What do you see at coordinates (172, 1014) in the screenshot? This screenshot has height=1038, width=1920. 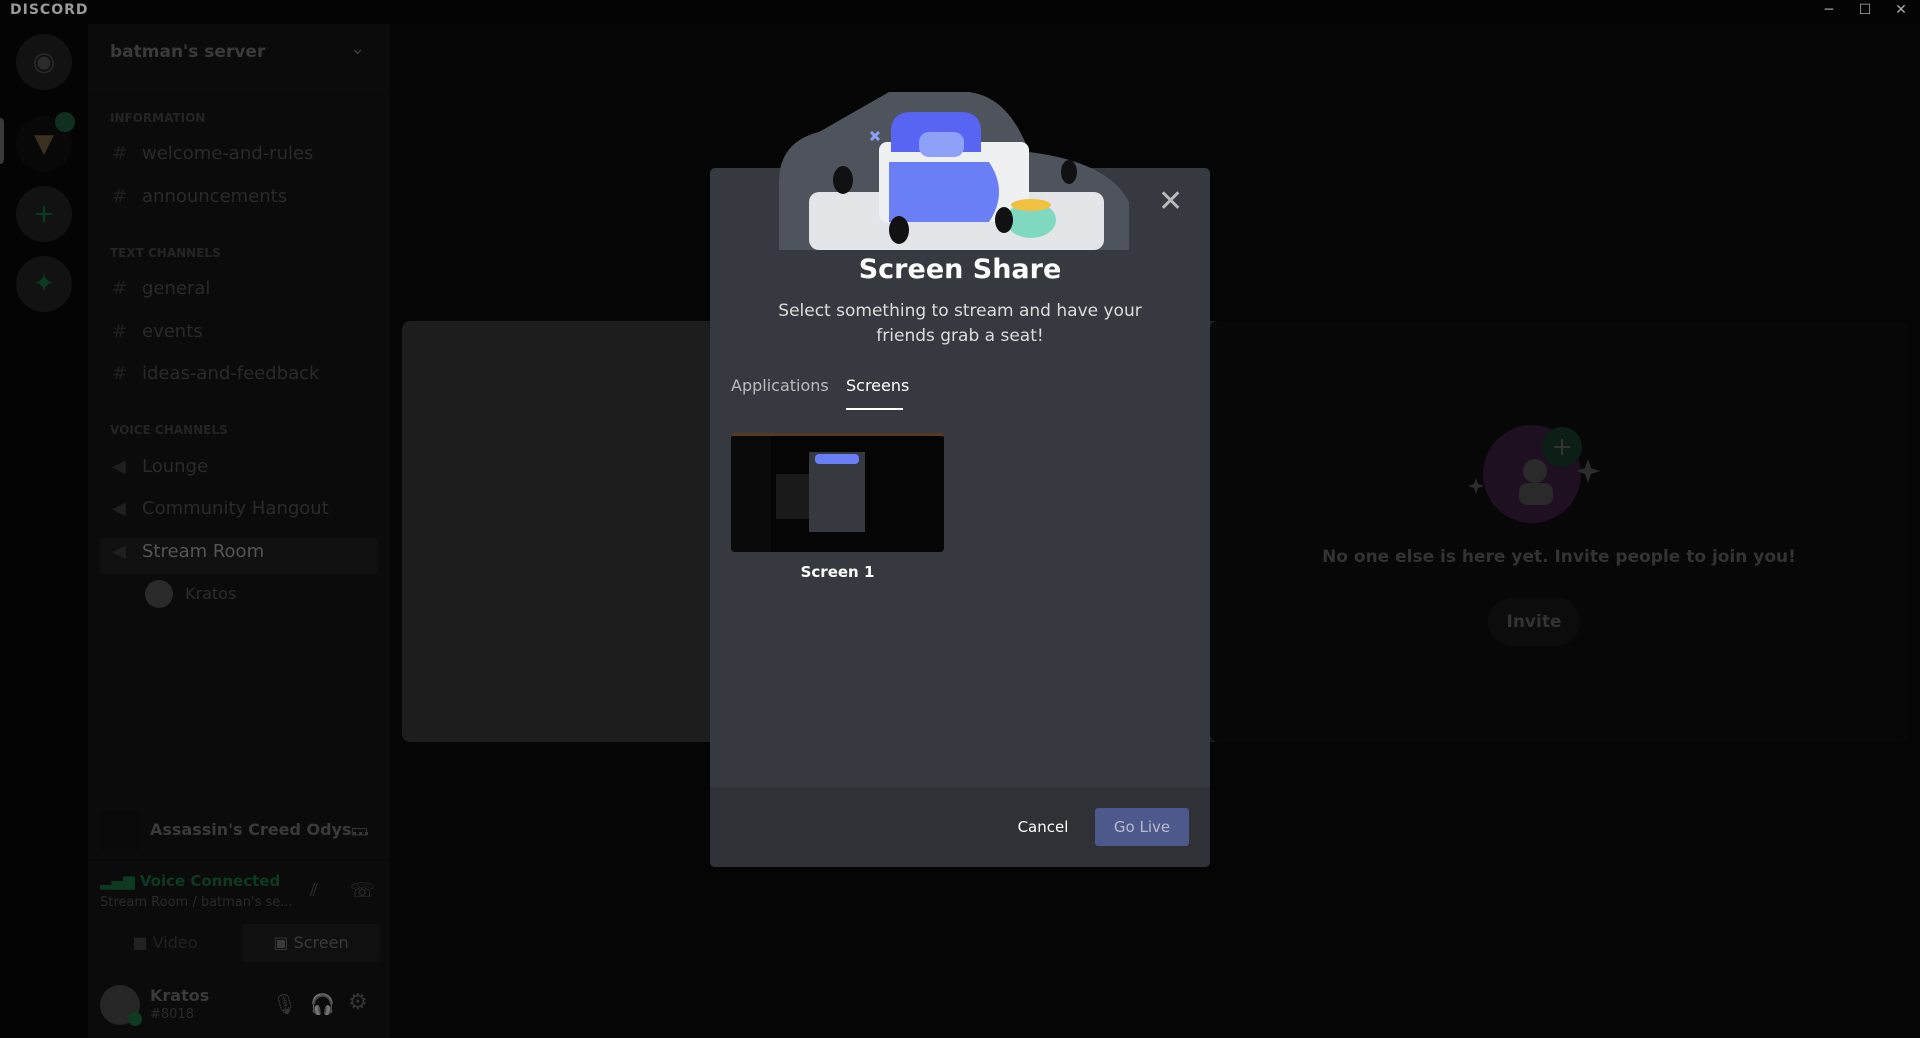 I see `user-tag: #8018` at bounding box center [172, 1014].